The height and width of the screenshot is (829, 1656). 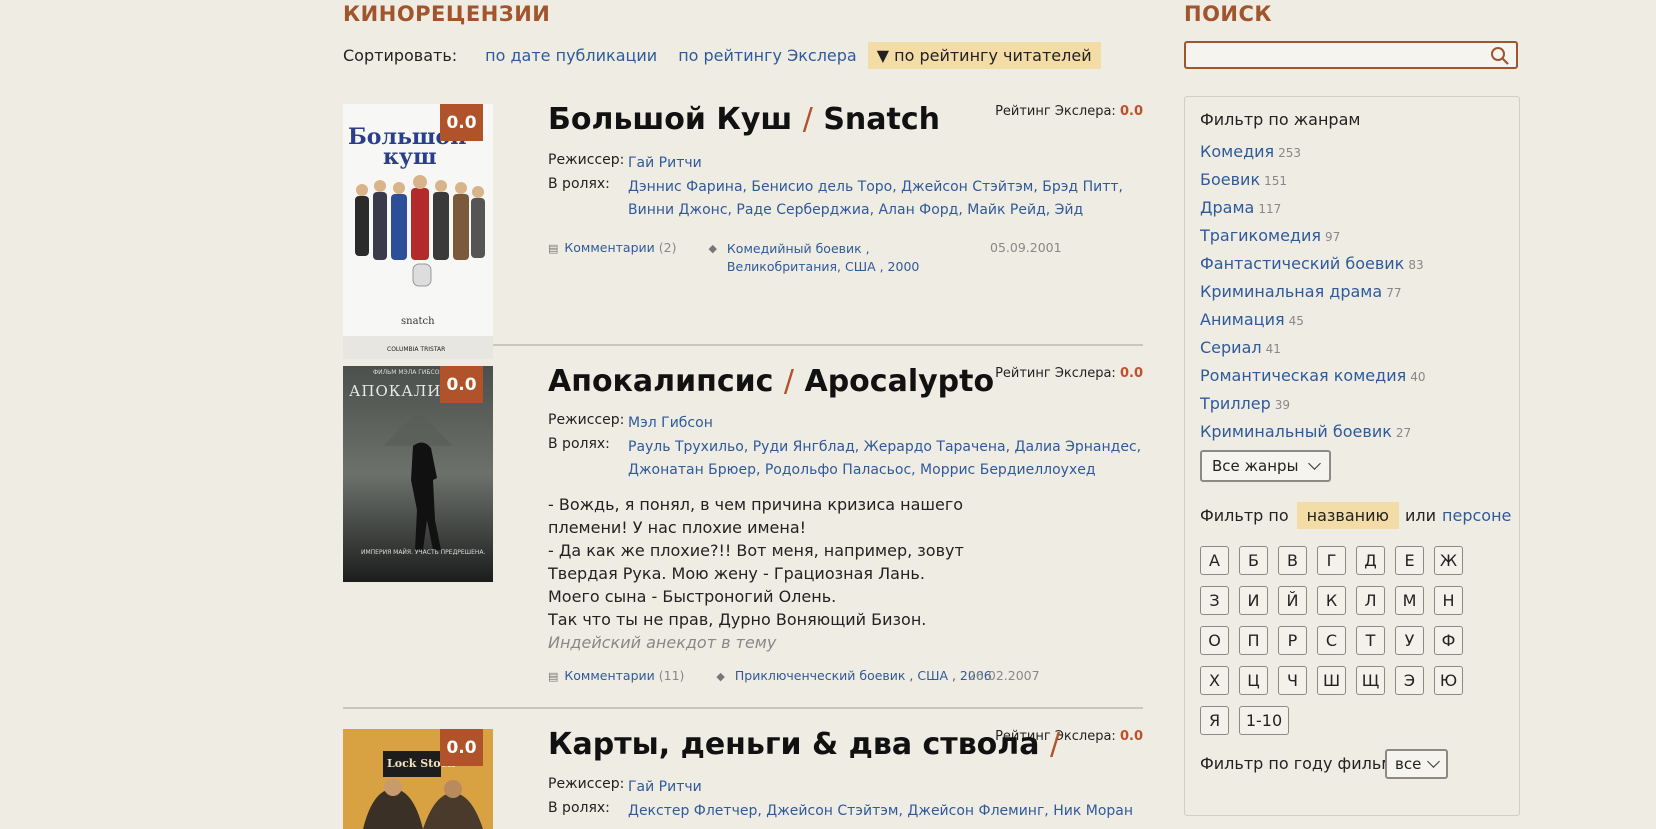 What do you see at coordinates (1448, 680) in the screenshot?
I see `letter-button: Ю` at bounding box center [1448, 680].